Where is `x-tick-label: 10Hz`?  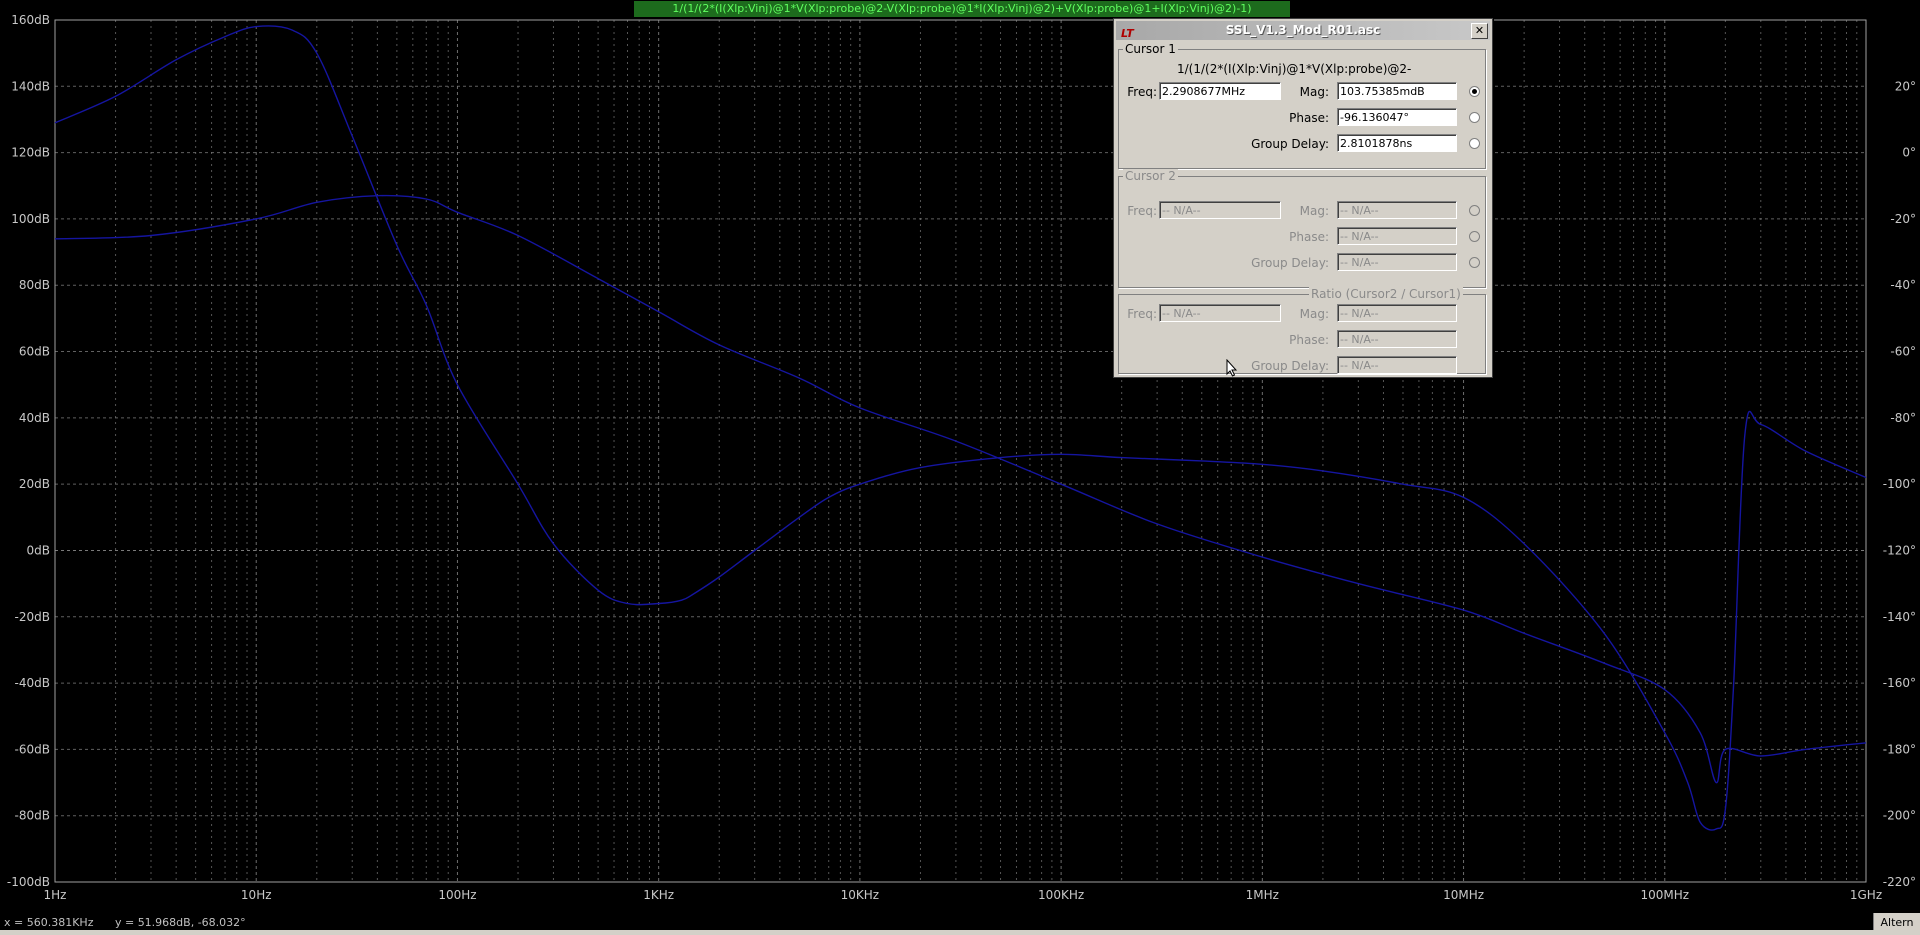
x-tick-label: 10Hz is located at coordinates (256, 895).